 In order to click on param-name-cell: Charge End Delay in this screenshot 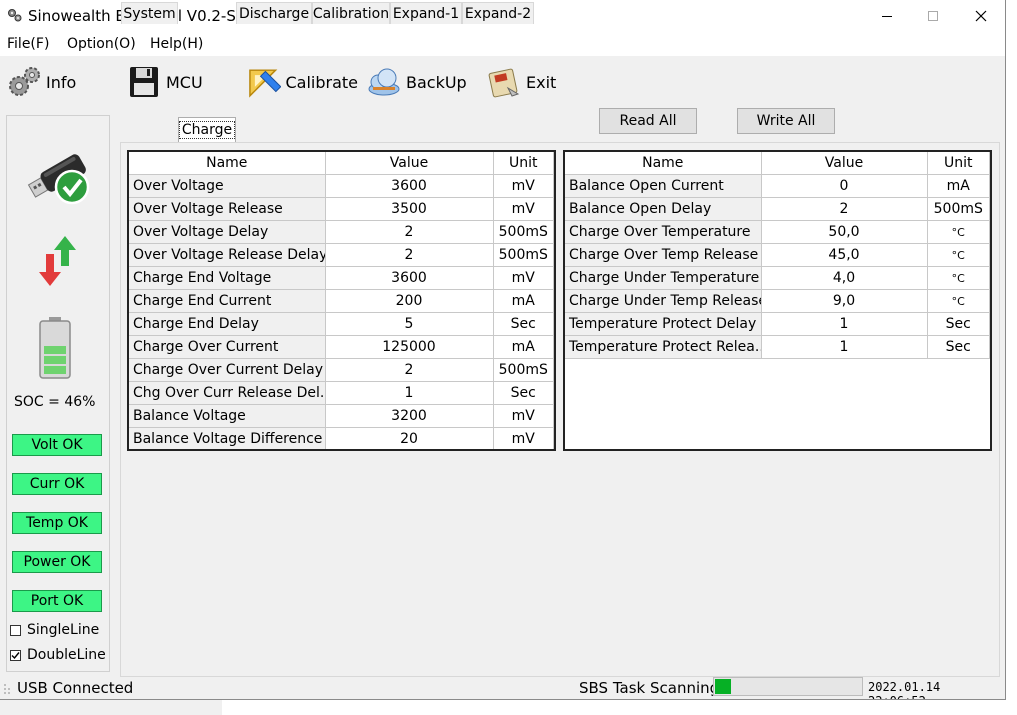, I will do `click(227, 324)`.